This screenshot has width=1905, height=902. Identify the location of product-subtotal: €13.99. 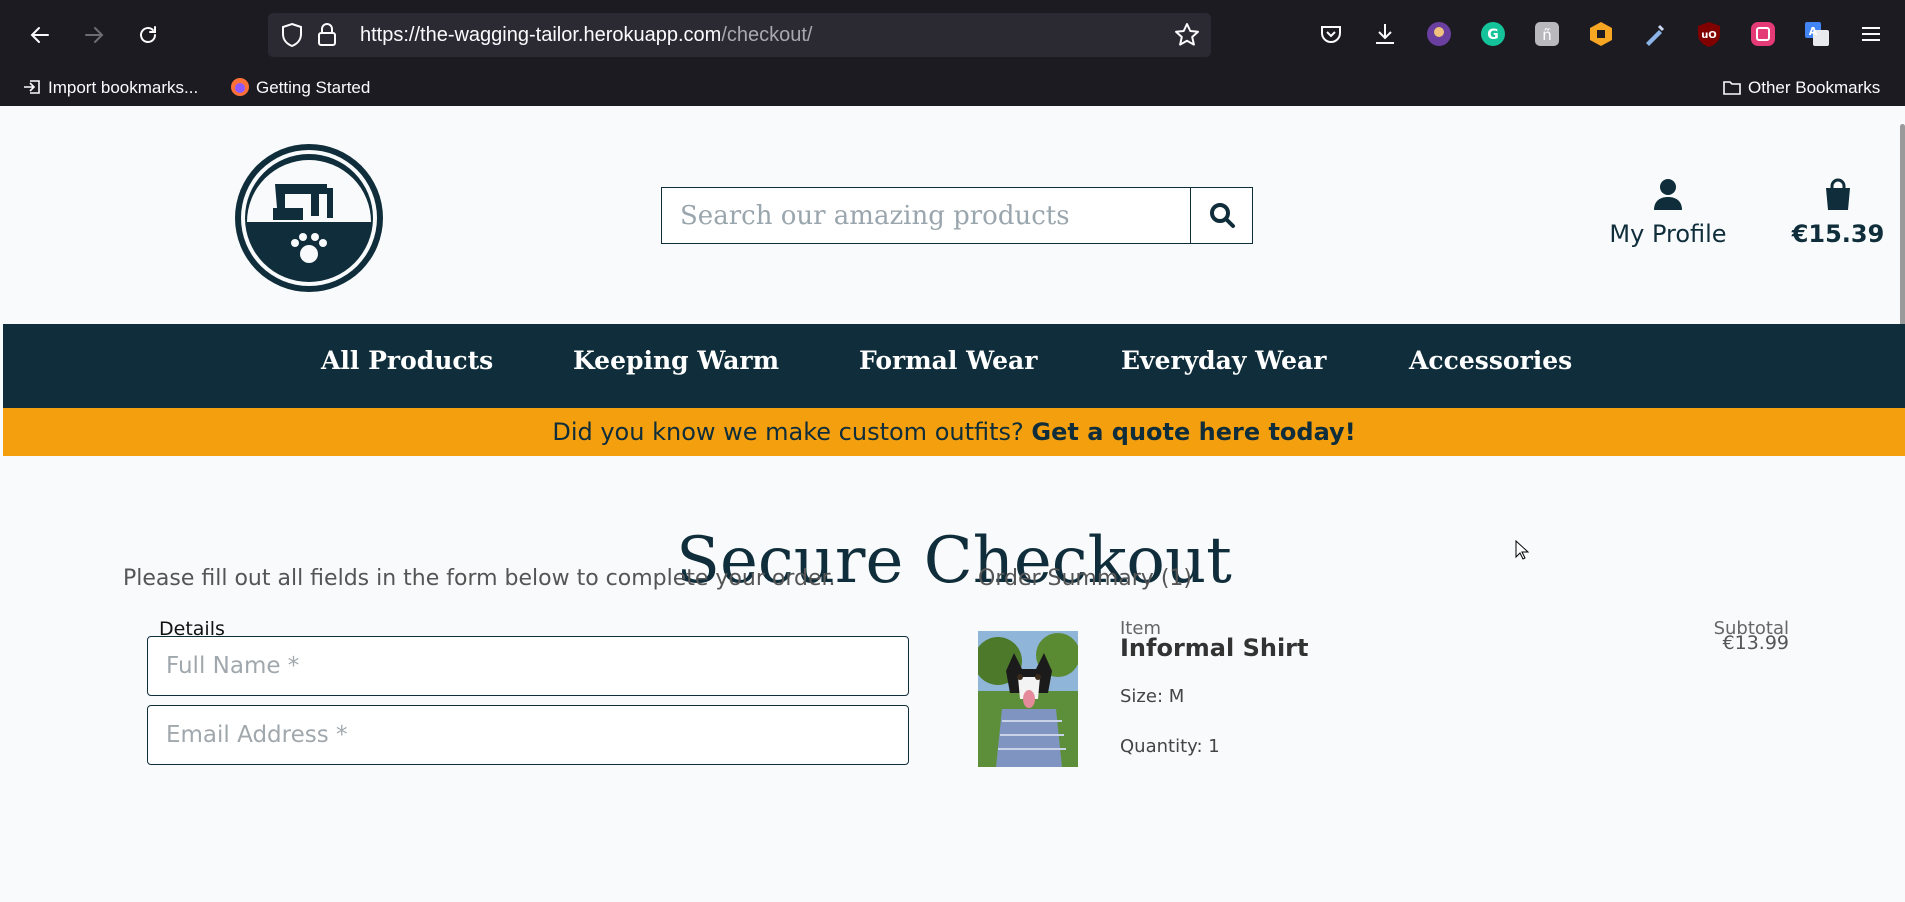
(1755, 643).